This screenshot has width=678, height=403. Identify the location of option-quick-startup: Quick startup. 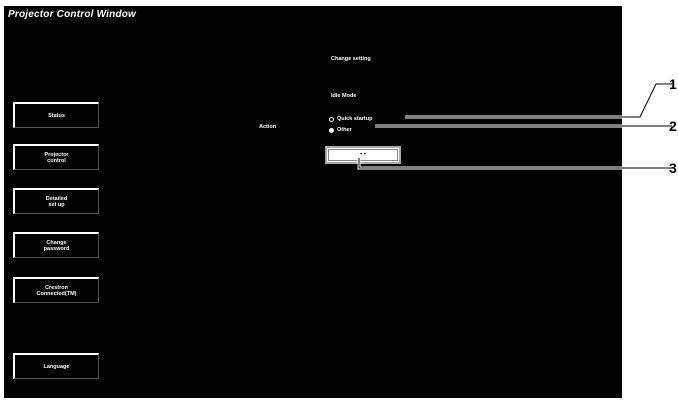
(350, 119).